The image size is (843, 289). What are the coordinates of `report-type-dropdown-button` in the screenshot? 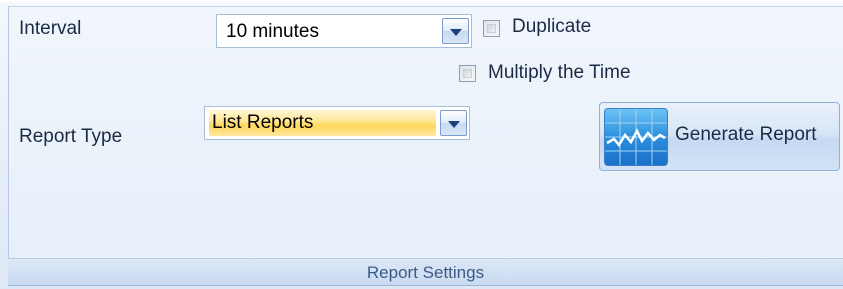 It's located at (453, 123).